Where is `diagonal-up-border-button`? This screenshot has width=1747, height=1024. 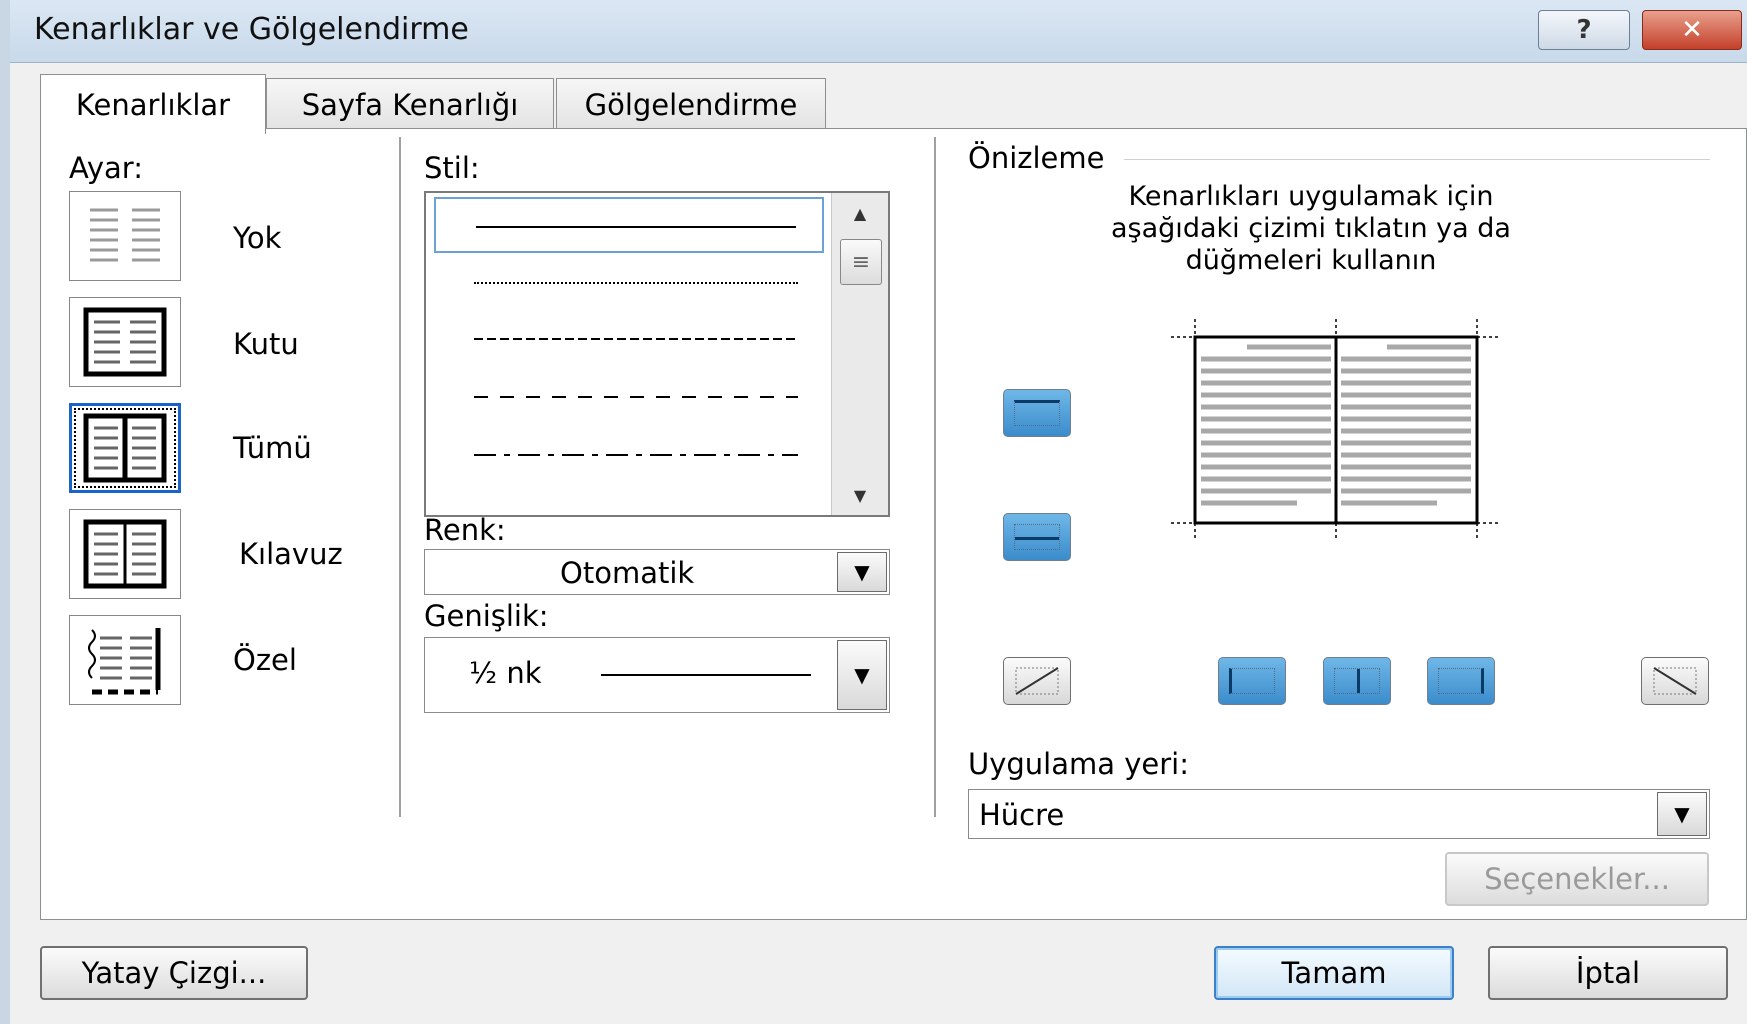
diagonal-up-border-button is located at coordinates (1037, 681).